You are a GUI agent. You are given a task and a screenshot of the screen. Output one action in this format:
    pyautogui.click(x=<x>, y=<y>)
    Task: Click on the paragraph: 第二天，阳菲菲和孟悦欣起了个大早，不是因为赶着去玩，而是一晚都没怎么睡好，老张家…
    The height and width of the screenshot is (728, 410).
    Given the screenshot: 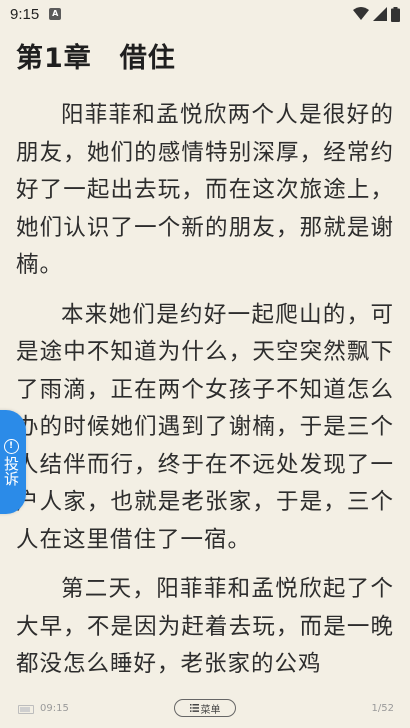 What is the action you would take?
    pyautogui.click(x=205, y=626)
    